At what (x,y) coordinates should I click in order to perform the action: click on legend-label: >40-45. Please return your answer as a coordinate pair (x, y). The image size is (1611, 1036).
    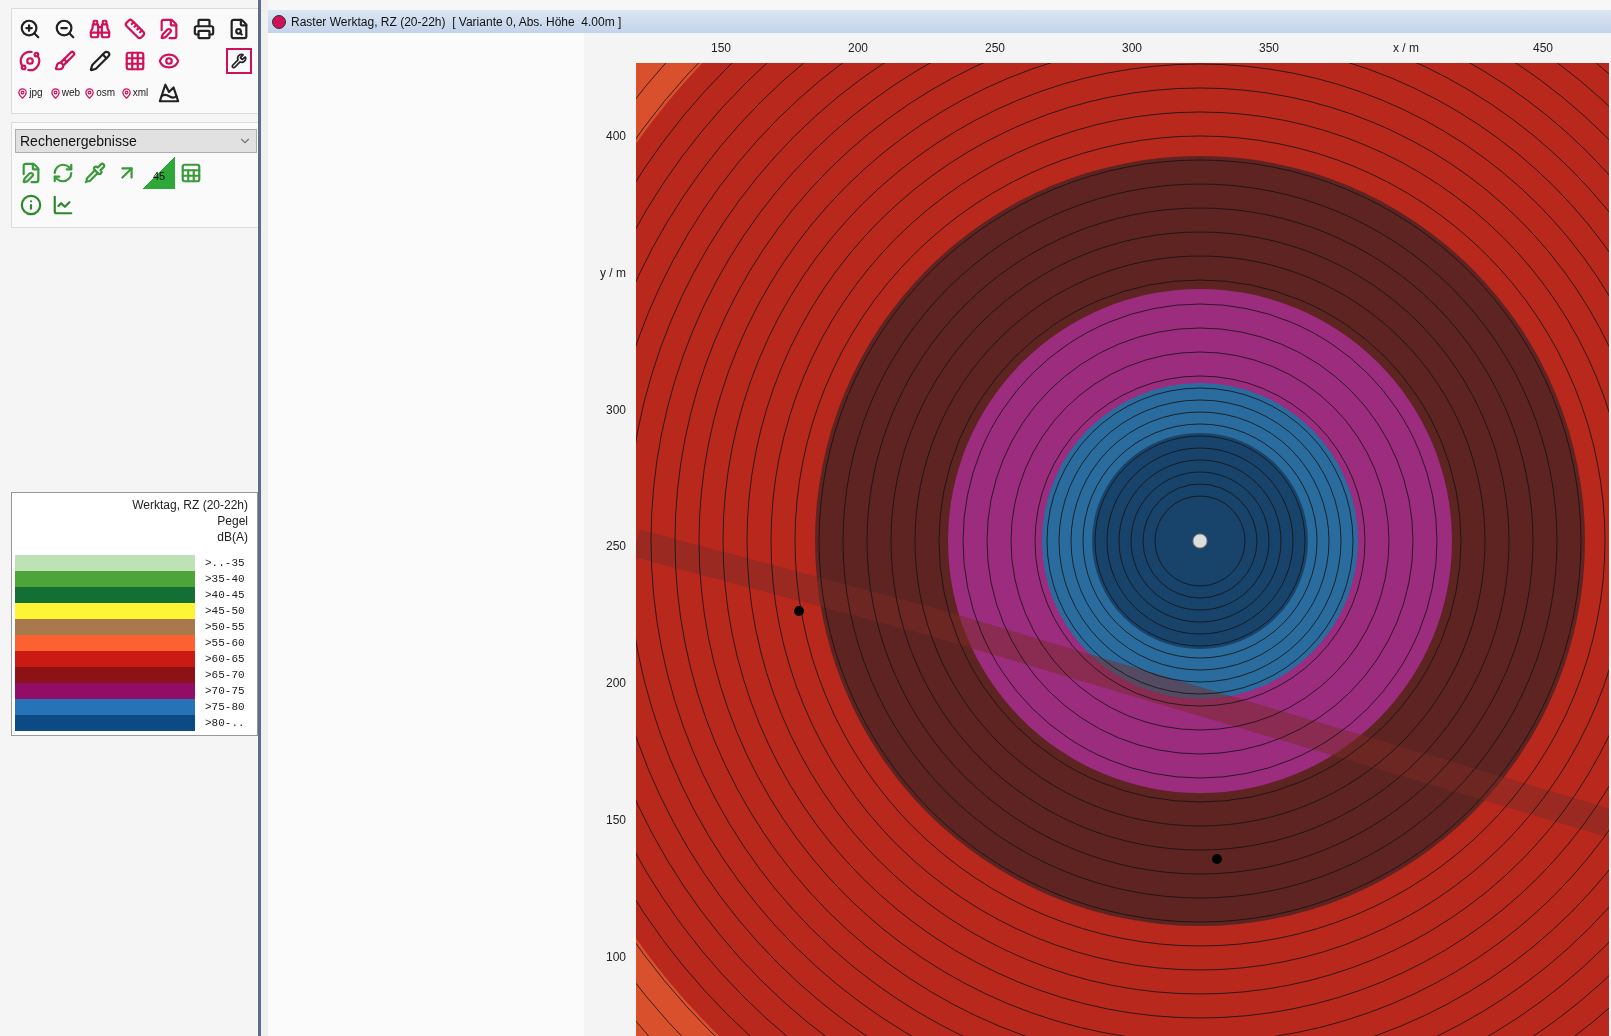
    Looking at the image, I should click on (225, 595).